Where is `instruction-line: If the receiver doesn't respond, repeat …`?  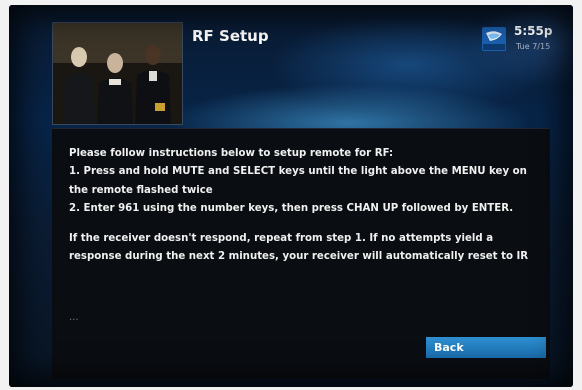
instruction-line: If the receiver doesn't respond, repeat … is located at coordinates (281, 239).